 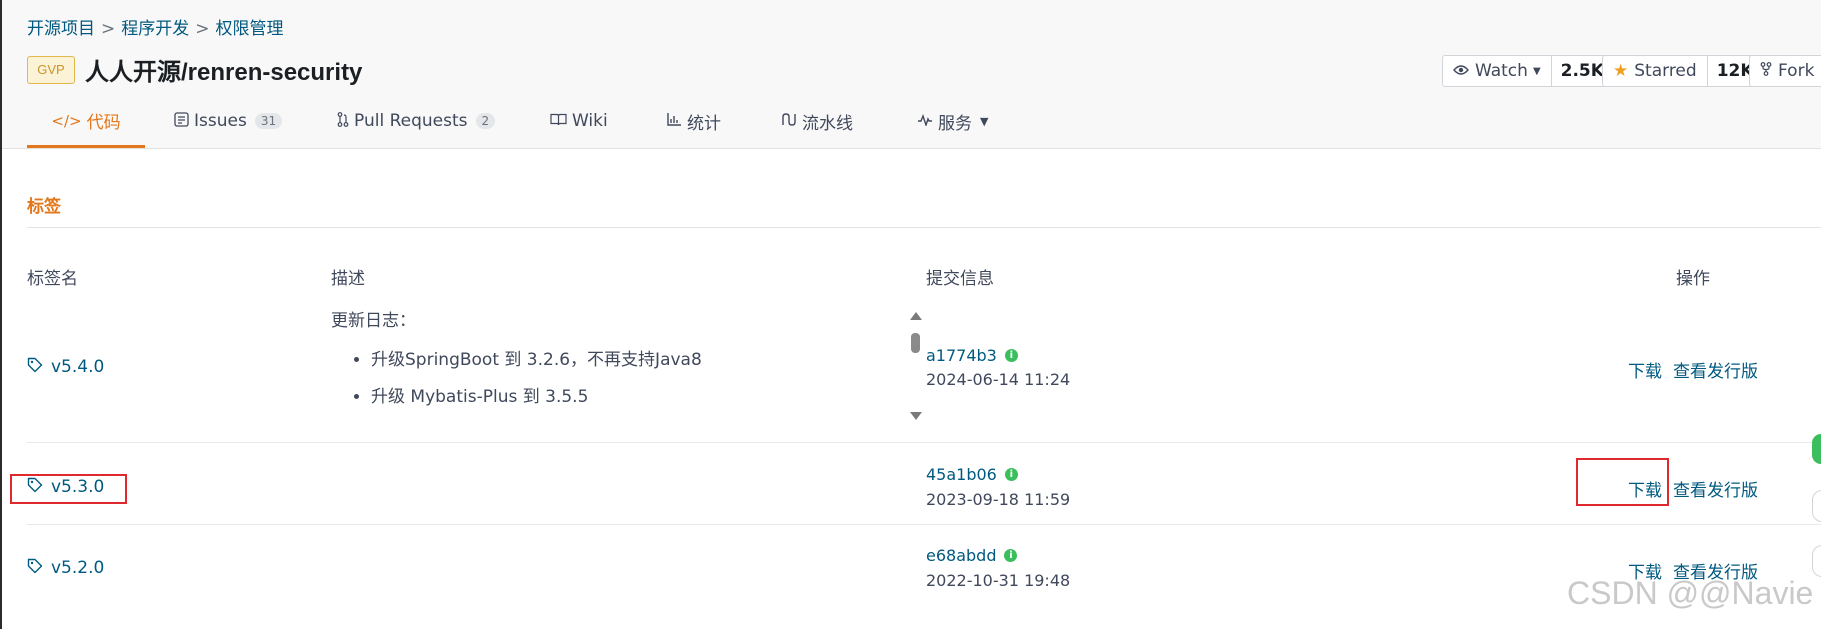 I want to click on fork-icon, so click(x=1766, y=71).